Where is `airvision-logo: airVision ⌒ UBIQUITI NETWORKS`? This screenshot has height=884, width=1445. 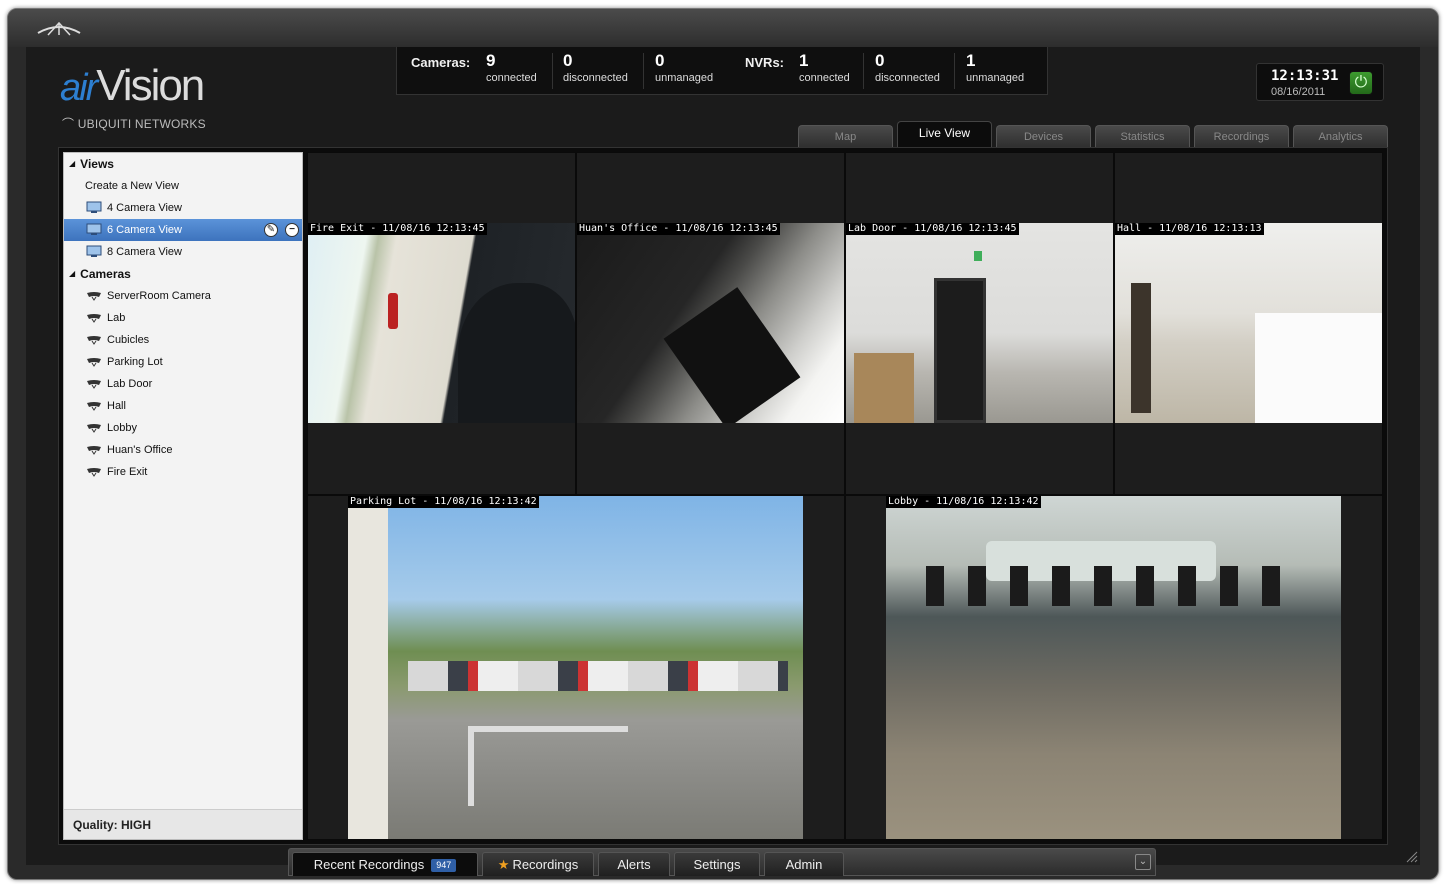 airvision-logo: airVision ⌒ UBIQUITI NETWORKS is located at coordinates (133, 96).